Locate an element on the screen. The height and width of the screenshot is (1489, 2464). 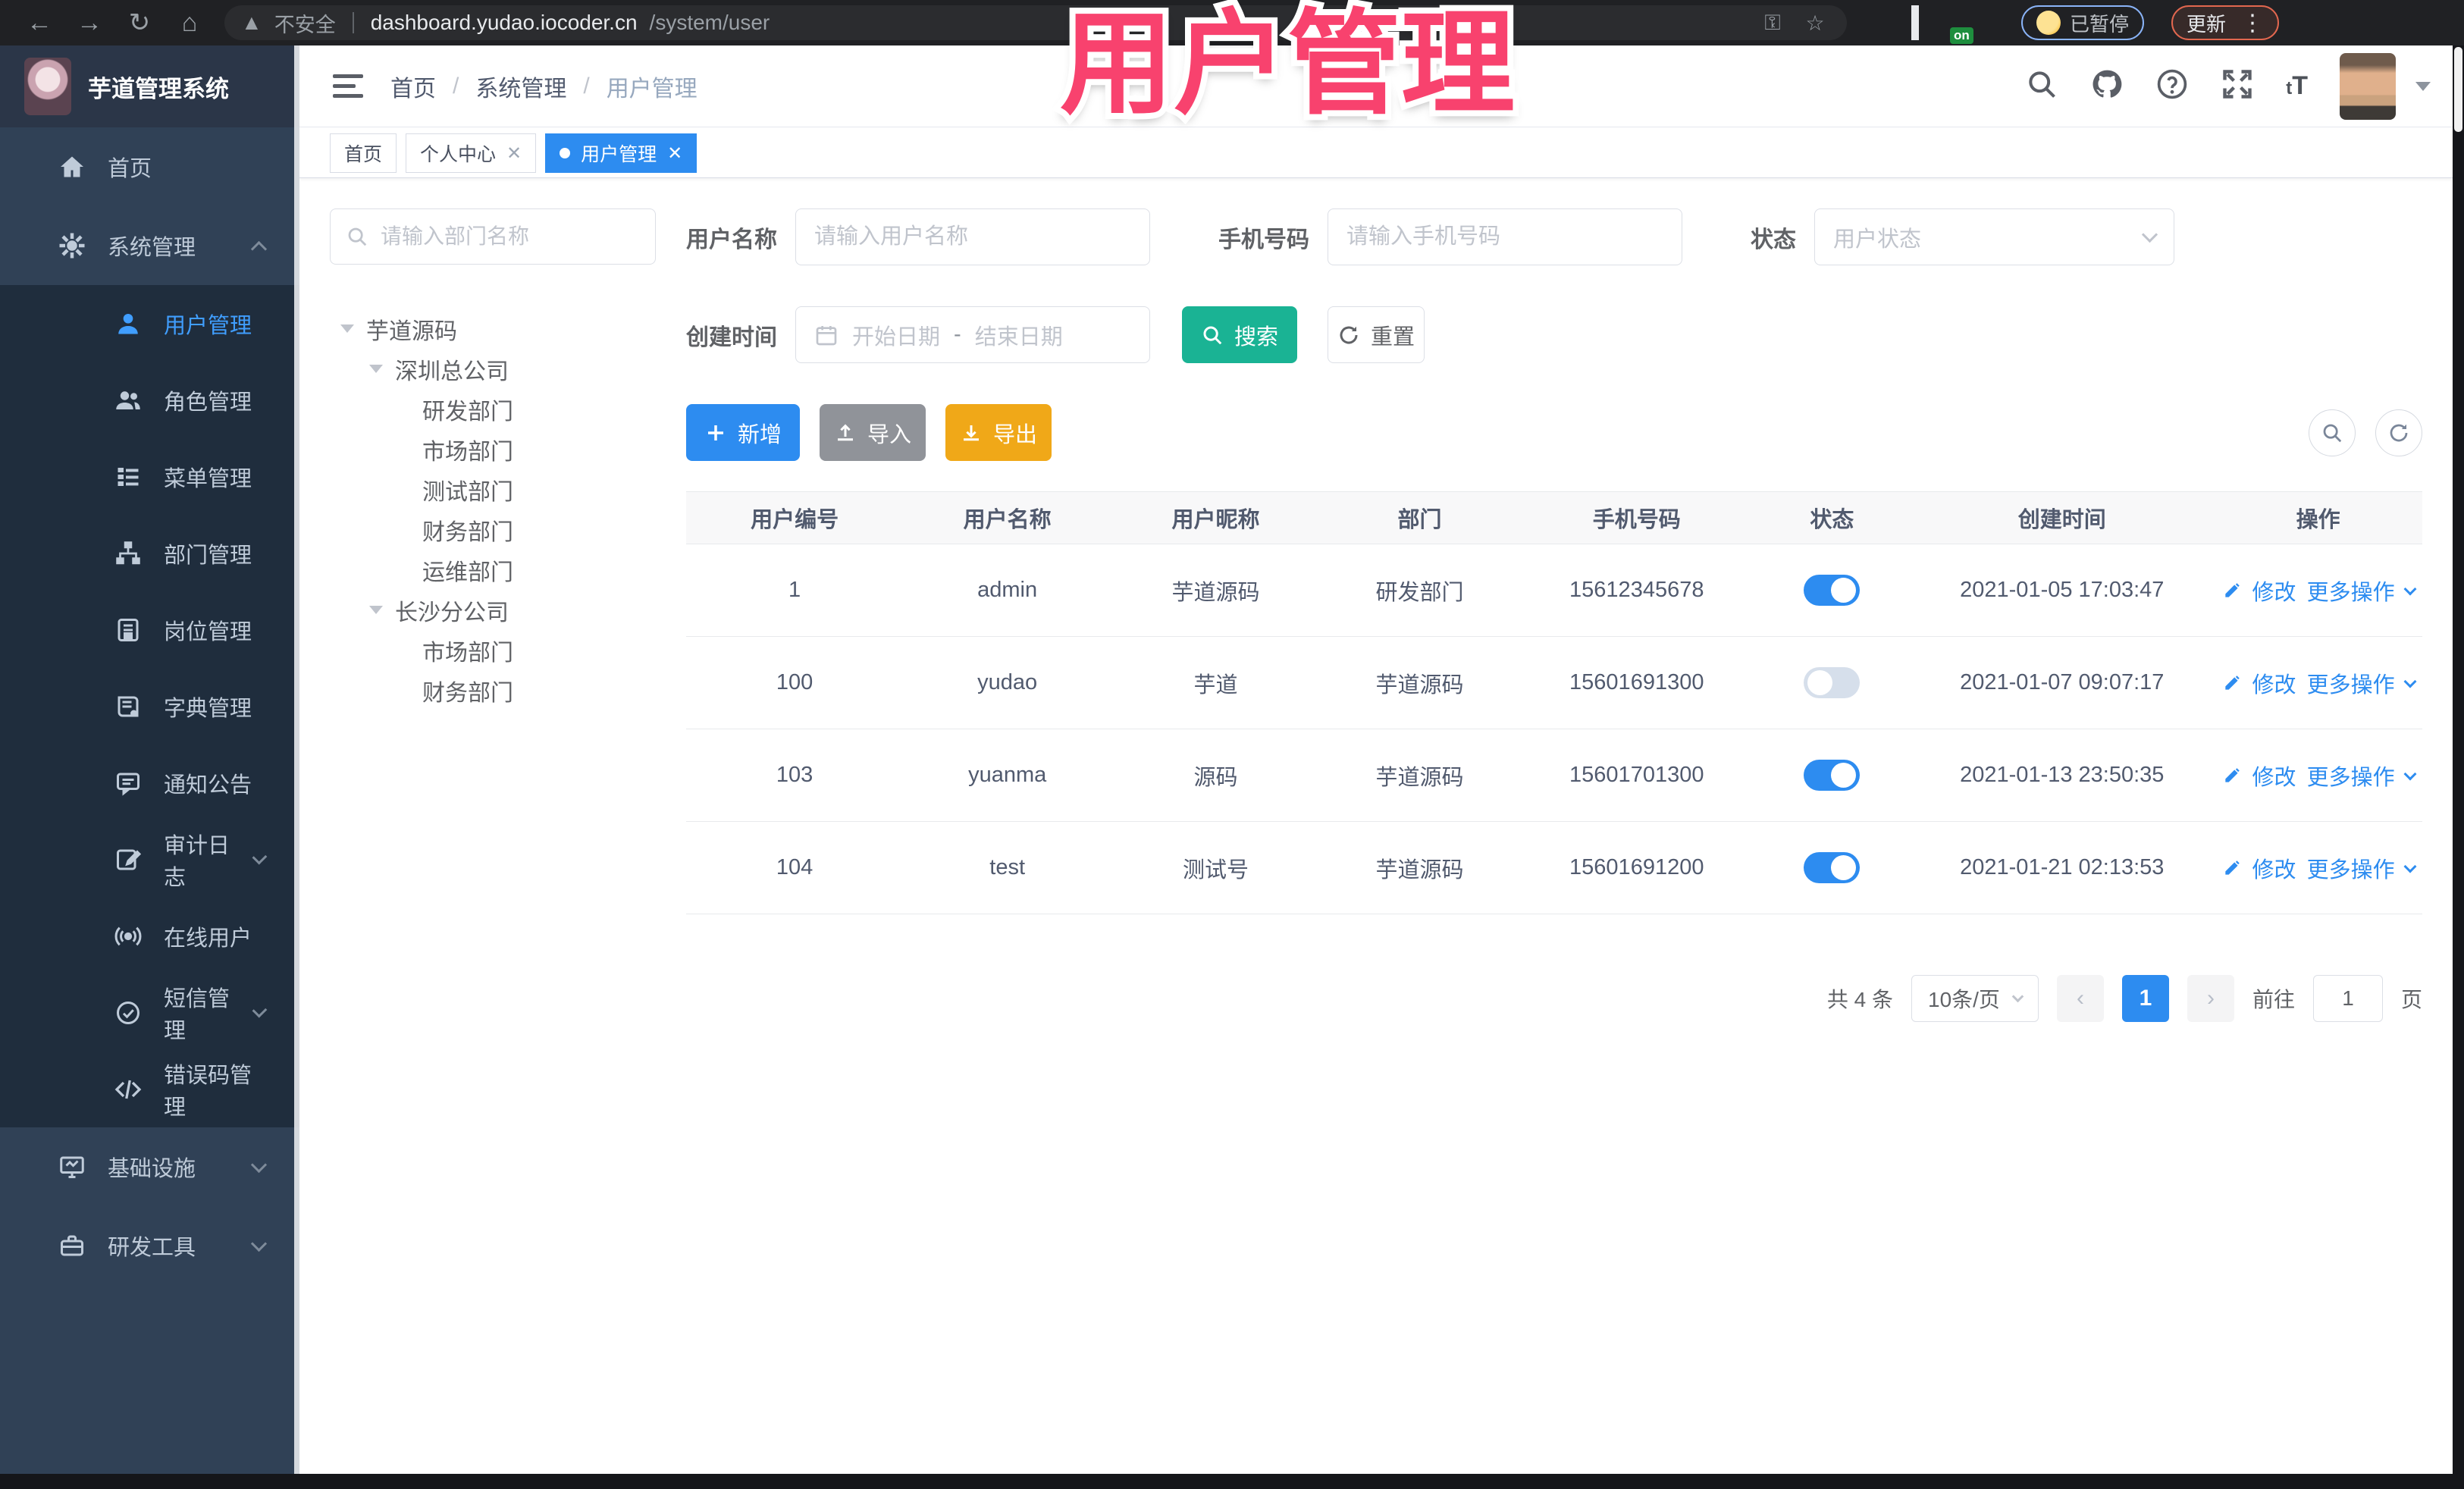
prev-page-button: ‹ is located at coordinates (2080, 999).